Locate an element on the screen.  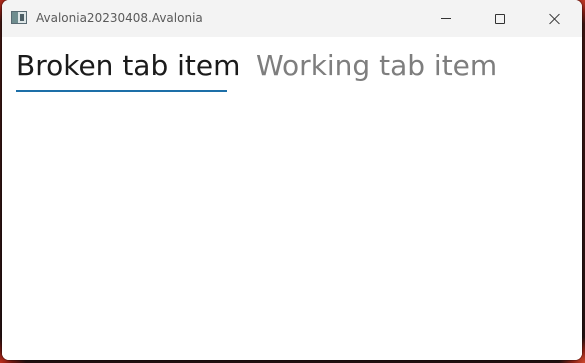
close-button is located at coordinates (555, 18).